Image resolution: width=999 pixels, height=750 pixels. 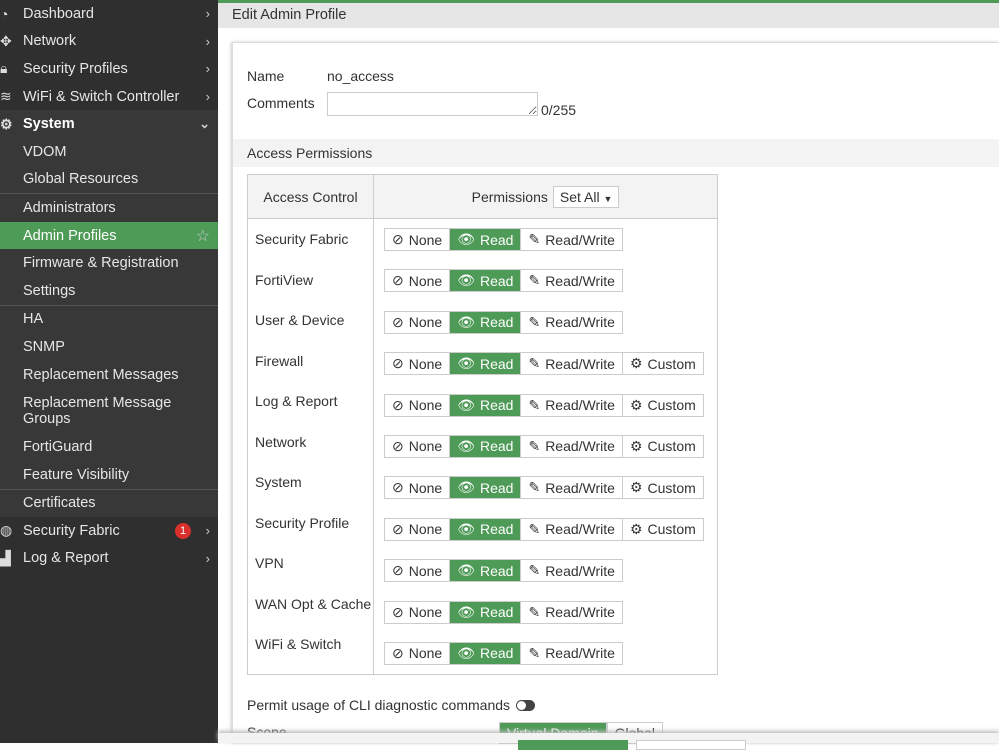 I want to click on sidebar-item-label: SNMP, so click(x=44, y=346).